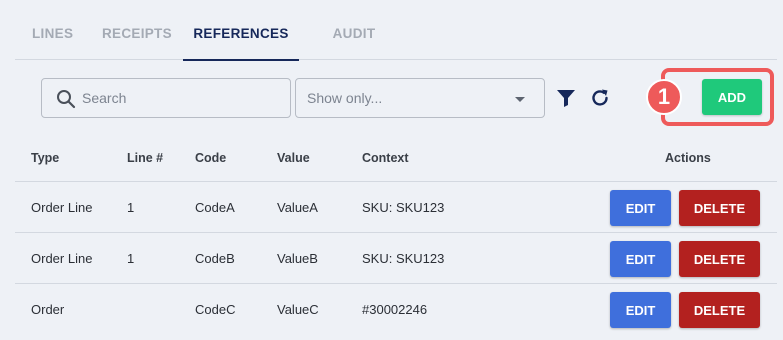 The image size is (783, 340). I want to click on refresh-icon, so click(600, 97).